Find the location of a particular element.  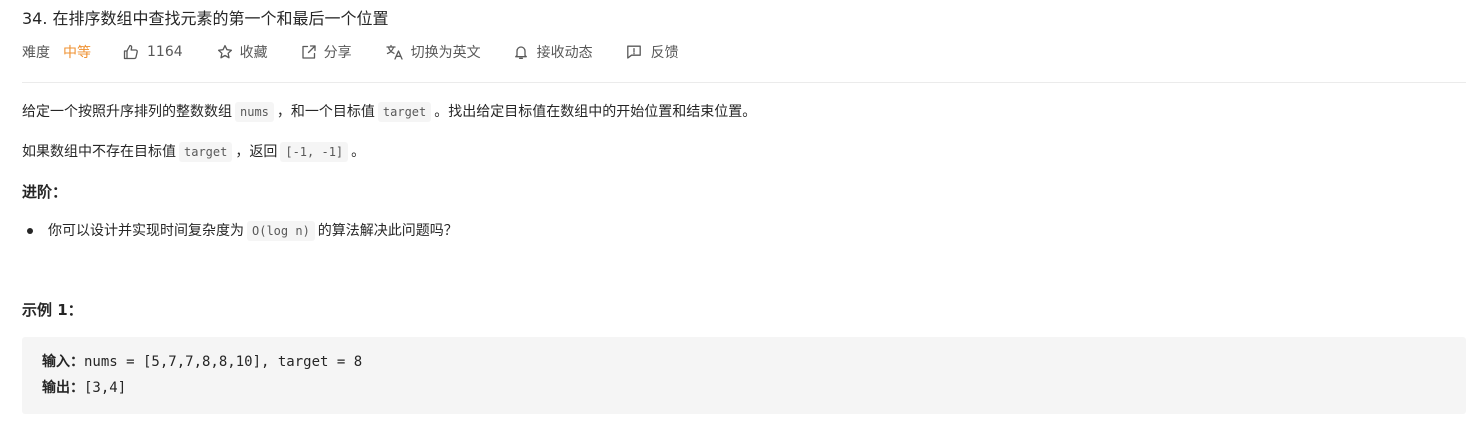

feedback-label: 反馈 is located at coordinates (664, 53).